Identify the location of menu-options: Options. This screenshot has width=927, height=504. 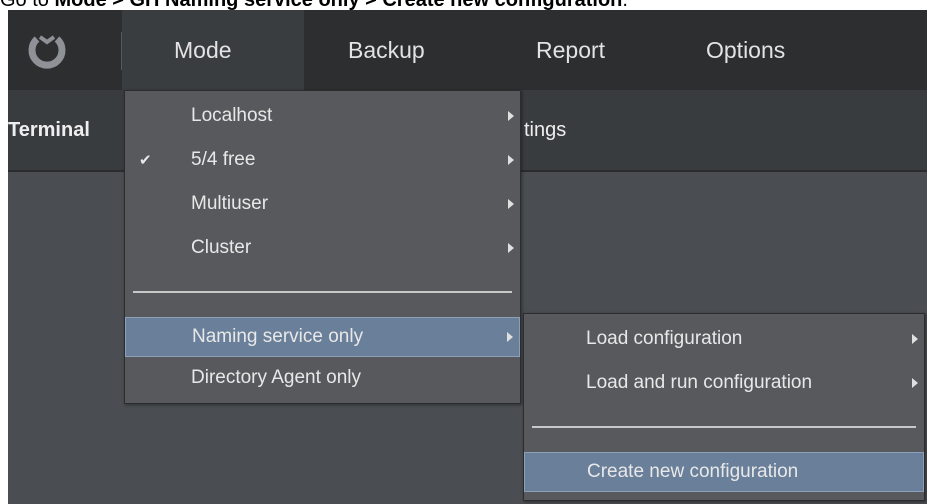
(745, 50).